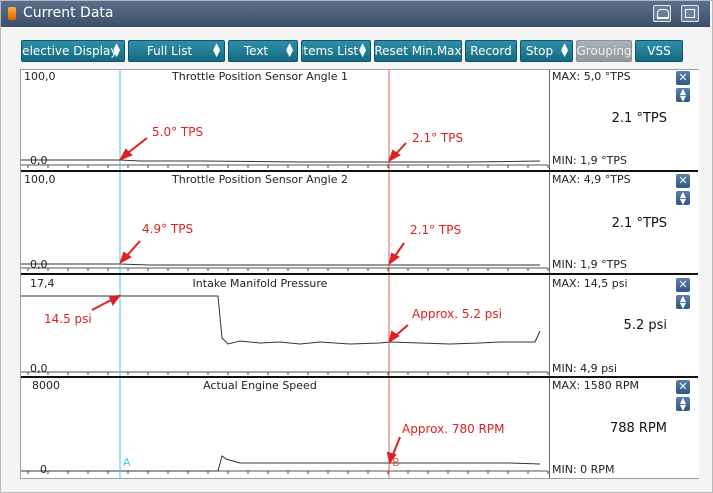 This screenshot has width=713, height=493. I want to click on trace-tps1, so click(281, 161).